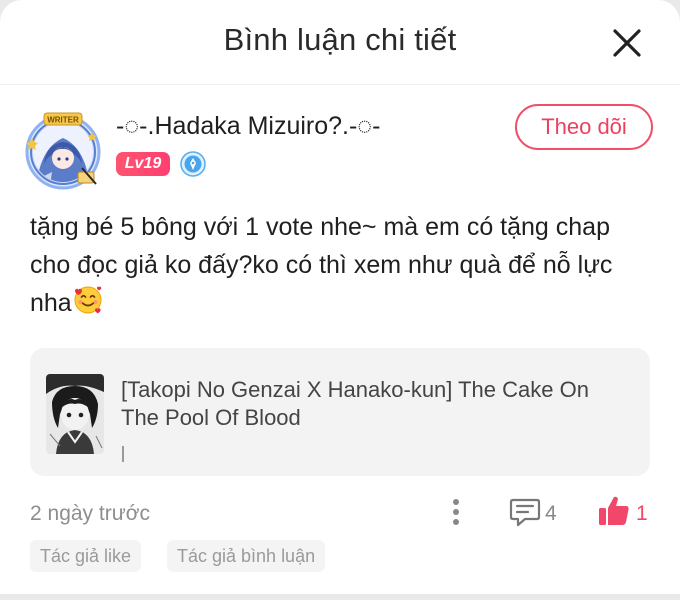  What do you see at coordinates (63, 120) in the screenshot?
I see `avatar-frame-label: WRITER` at bounding box center [63, 120].